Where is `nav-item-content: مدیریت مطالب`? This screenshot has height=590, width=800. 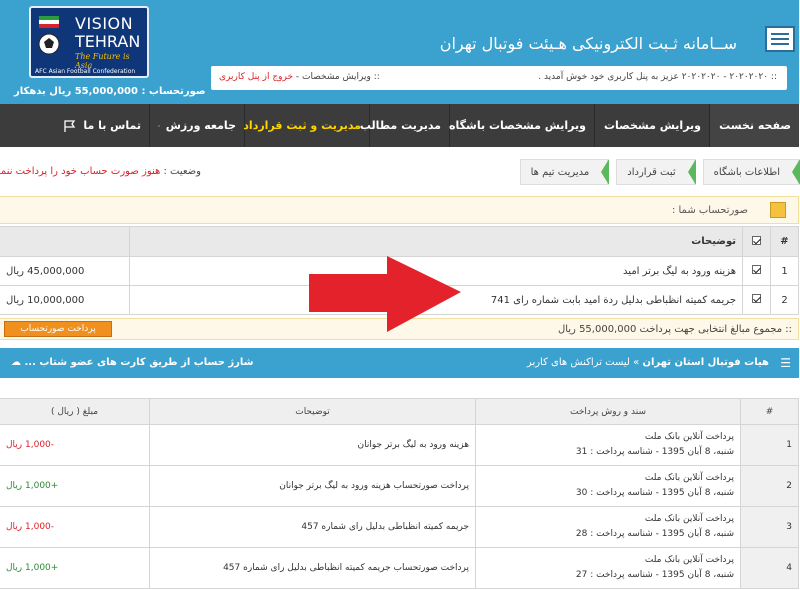 nav-item-content: مدیریت مطالب is located at coordinates (405, 125).